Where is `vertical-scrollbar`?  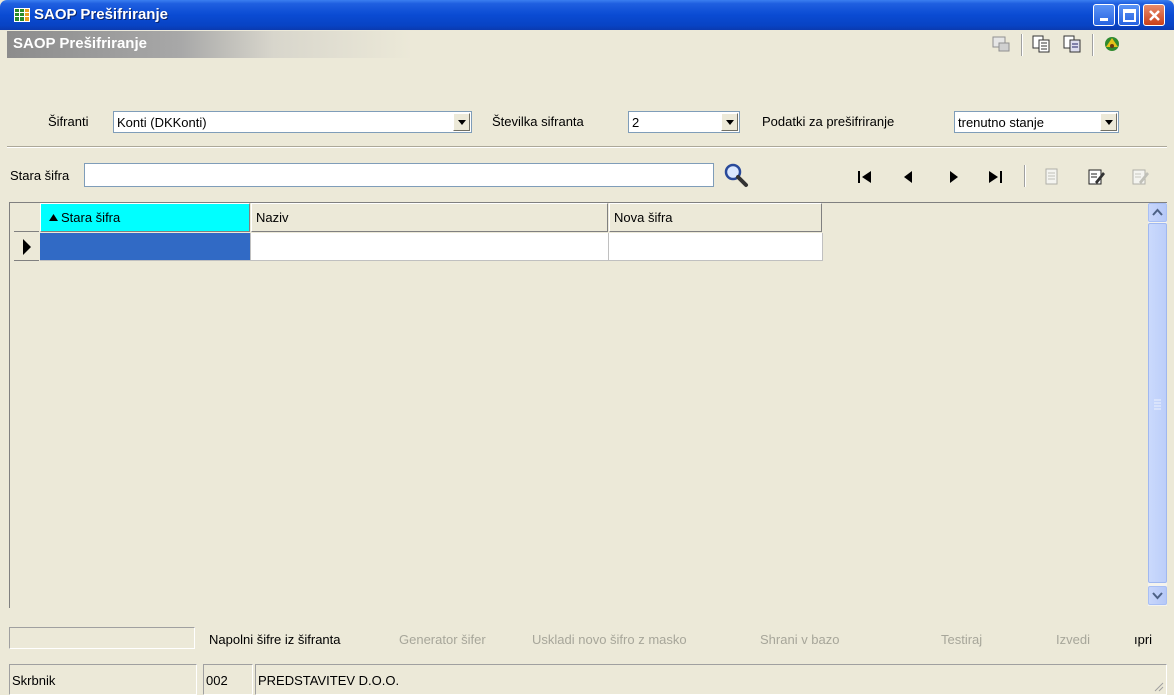 vertical-scrollbar is located at coordinates (1157, 404).